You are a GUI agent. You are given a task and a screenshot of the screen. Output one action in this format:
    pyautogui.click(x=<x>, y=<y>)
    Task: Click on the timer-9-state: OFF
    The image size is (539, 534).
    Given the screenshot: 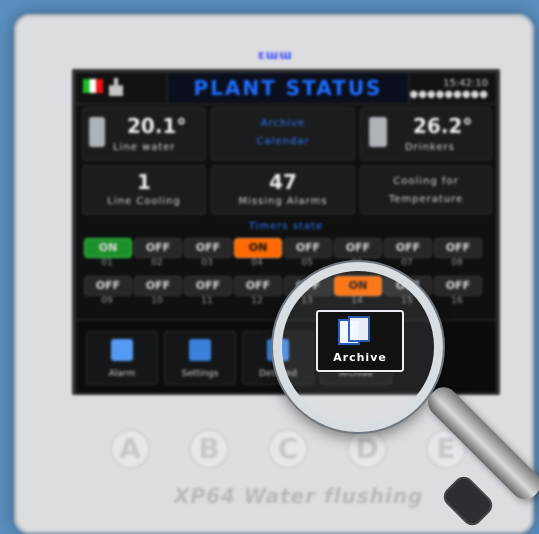 What is the action you would take?
    pyautogui.click(x=108, y=286)
    